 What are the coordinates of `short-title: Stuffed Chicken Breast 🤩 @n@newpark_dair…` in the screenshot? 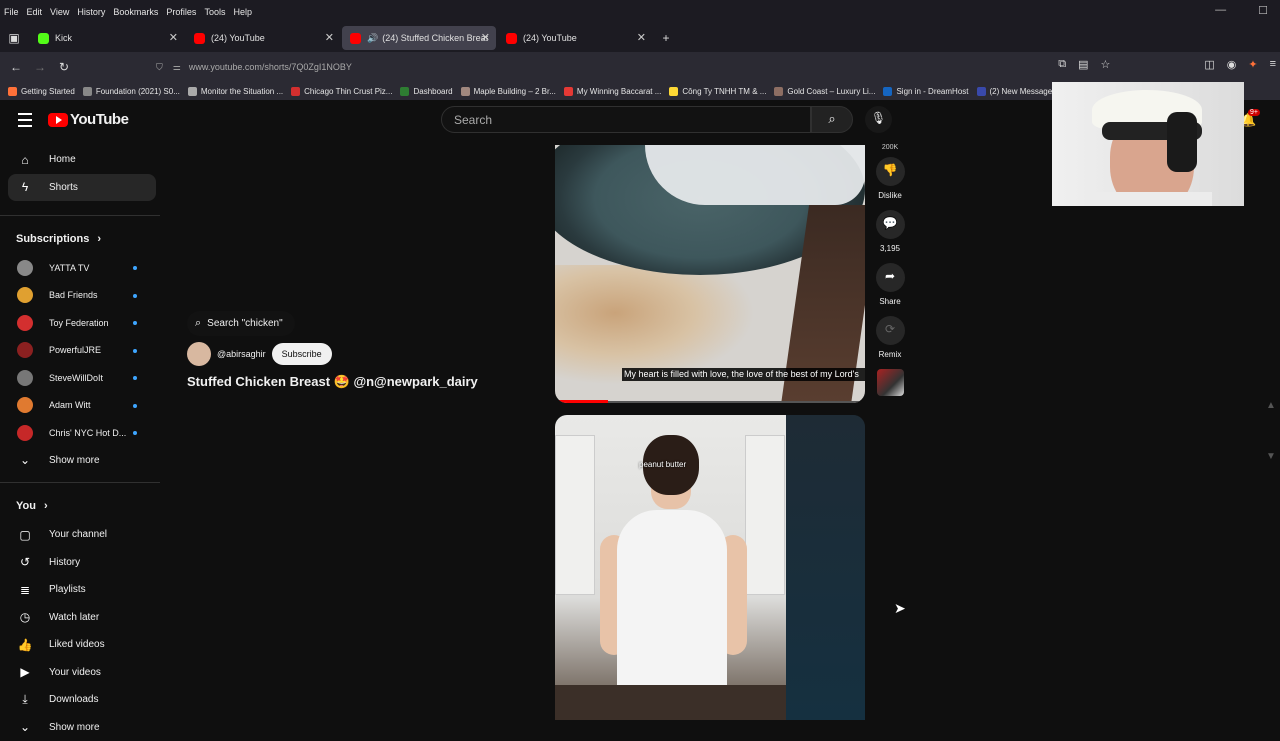 It's located at (332, 382).